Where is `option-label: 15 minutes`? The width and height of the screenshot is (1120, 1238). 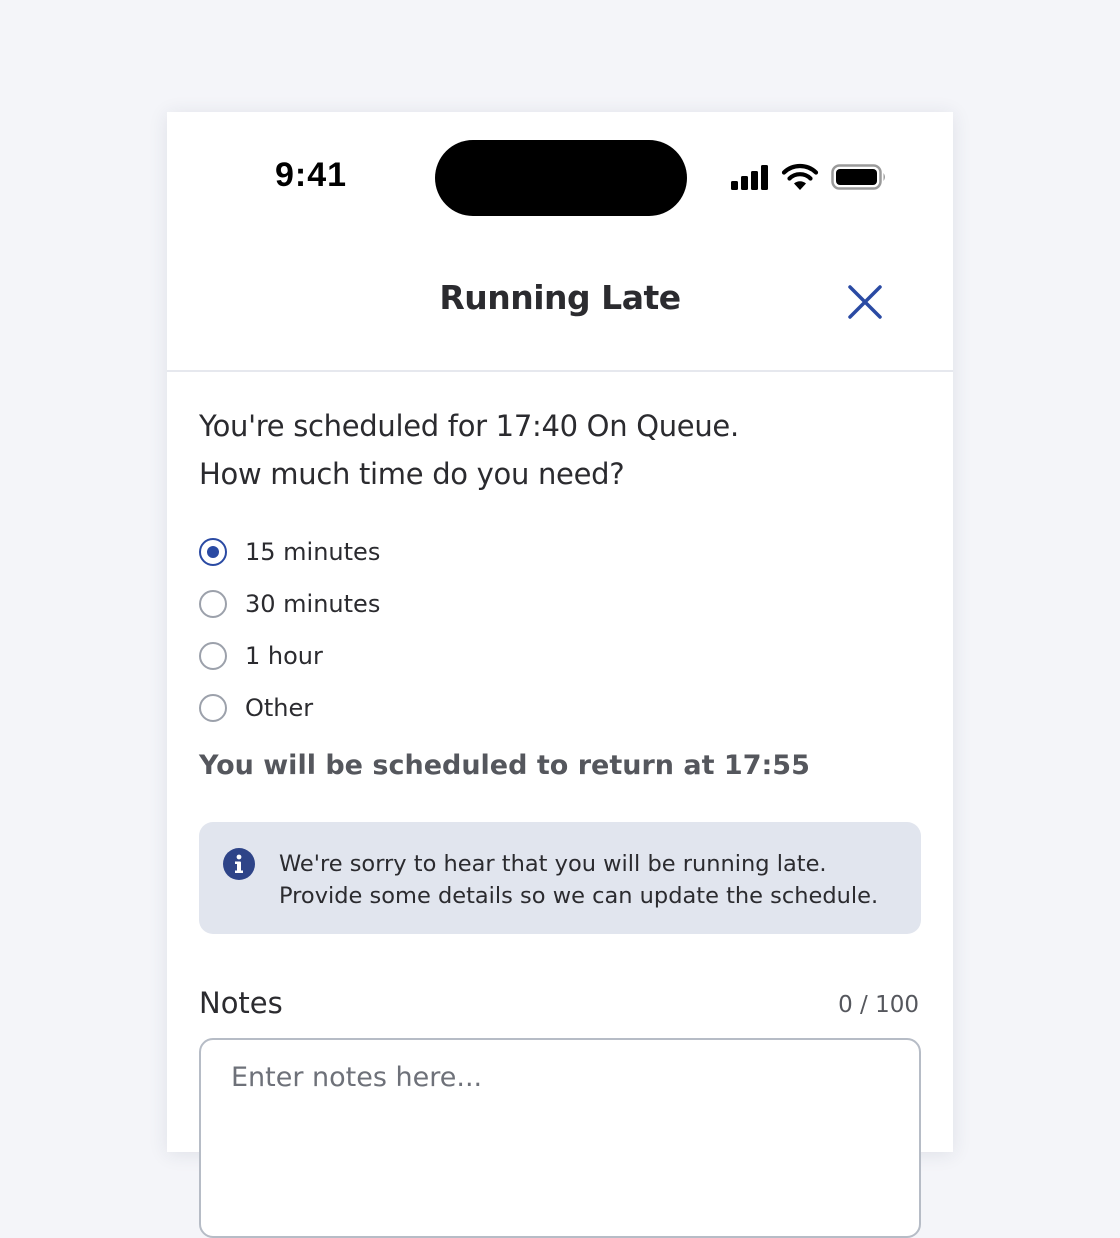 option-label: 15 minutes is located at coordinates (313, 552).